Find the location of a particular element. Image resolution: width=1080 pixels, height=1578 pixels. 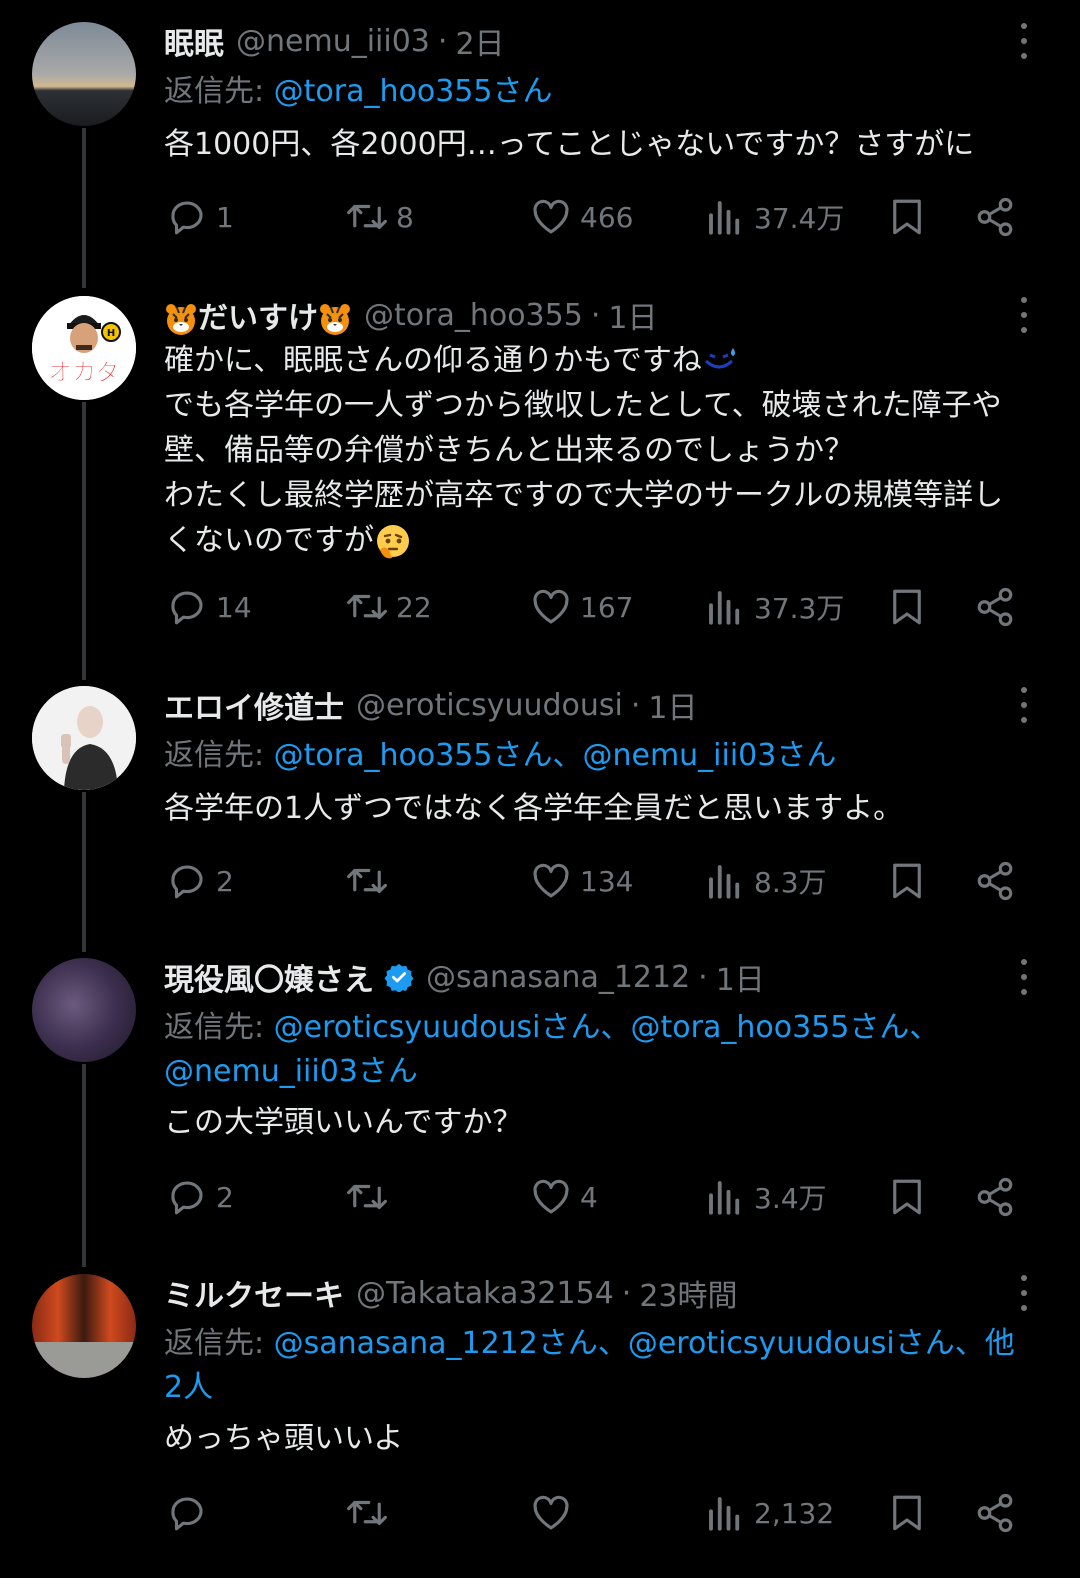

timestamp: 23時間 is located at coordinates (688, 1293).